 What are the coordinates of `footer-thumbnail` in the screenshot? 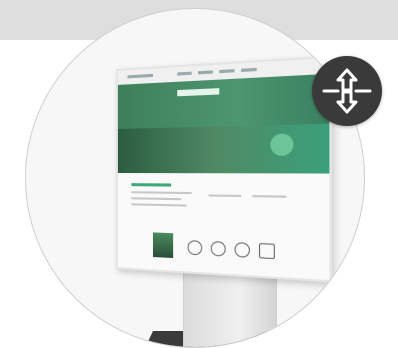 It's located at (163, 245).